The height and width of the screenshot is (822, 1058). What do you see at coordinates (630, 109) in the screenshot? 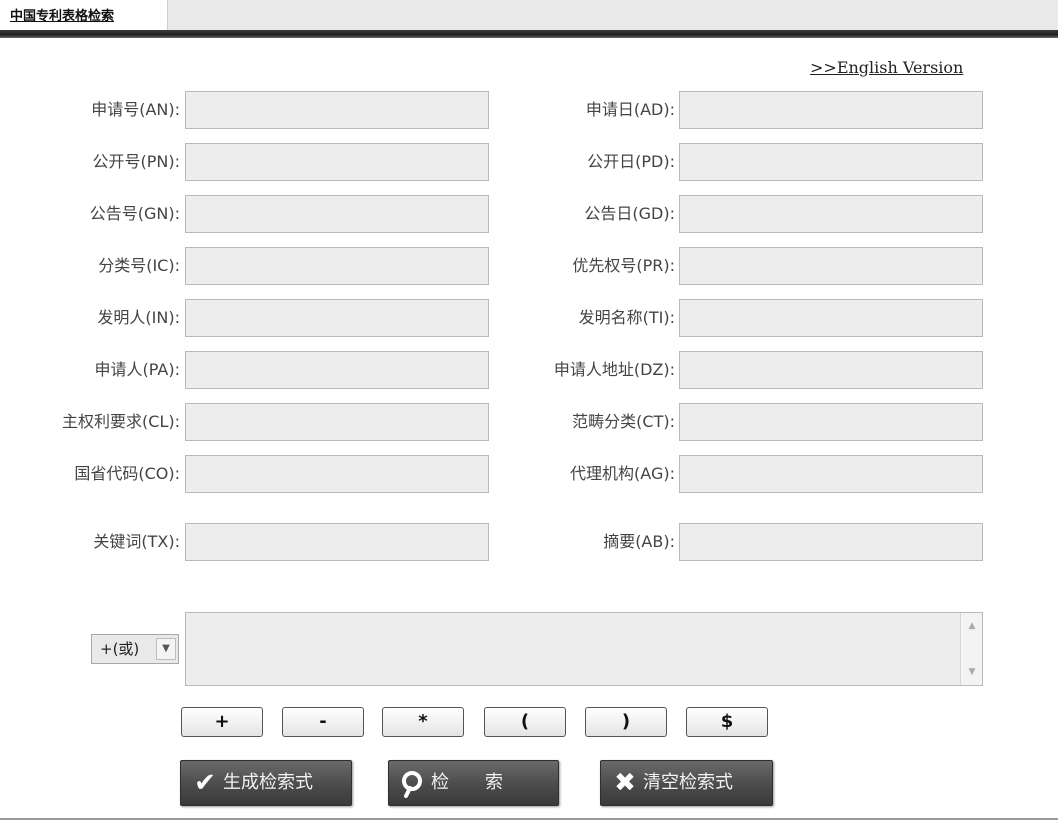
I see `label-application-date: 申请日(AD):` at bounding box center [630, 109].